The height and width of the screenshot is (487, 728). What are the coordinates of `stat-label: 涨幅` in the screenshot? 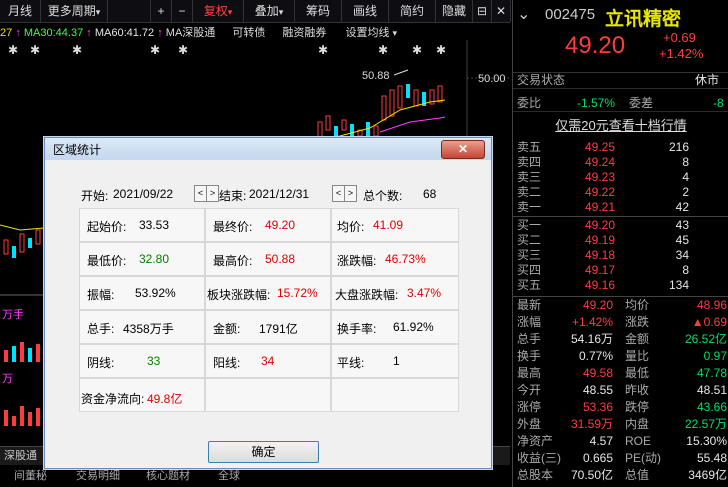 It's located at (529, 322).